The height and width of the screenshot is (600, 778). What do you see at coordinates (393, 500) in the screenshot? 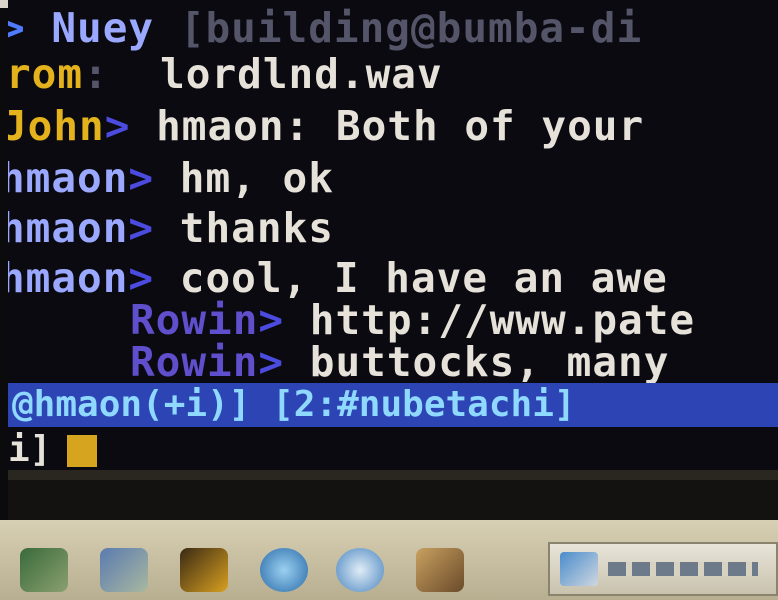
I see `window-gap` at bounding box center [393, 500].